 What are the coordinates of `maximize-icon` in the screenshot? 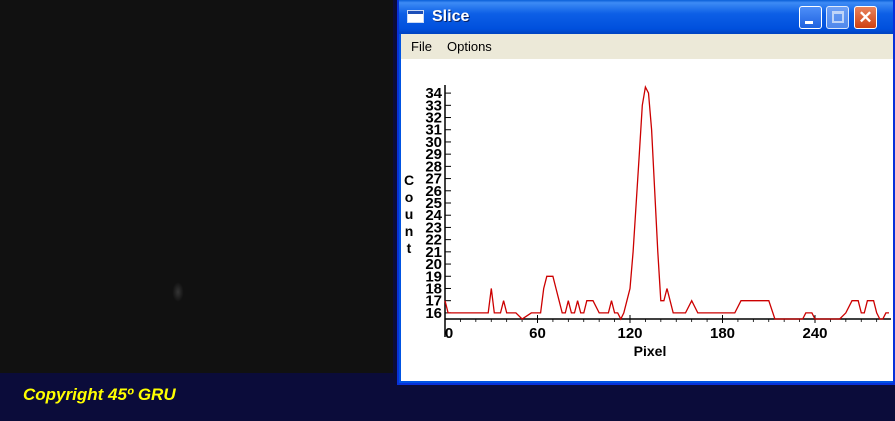 It's located at (838, 17).